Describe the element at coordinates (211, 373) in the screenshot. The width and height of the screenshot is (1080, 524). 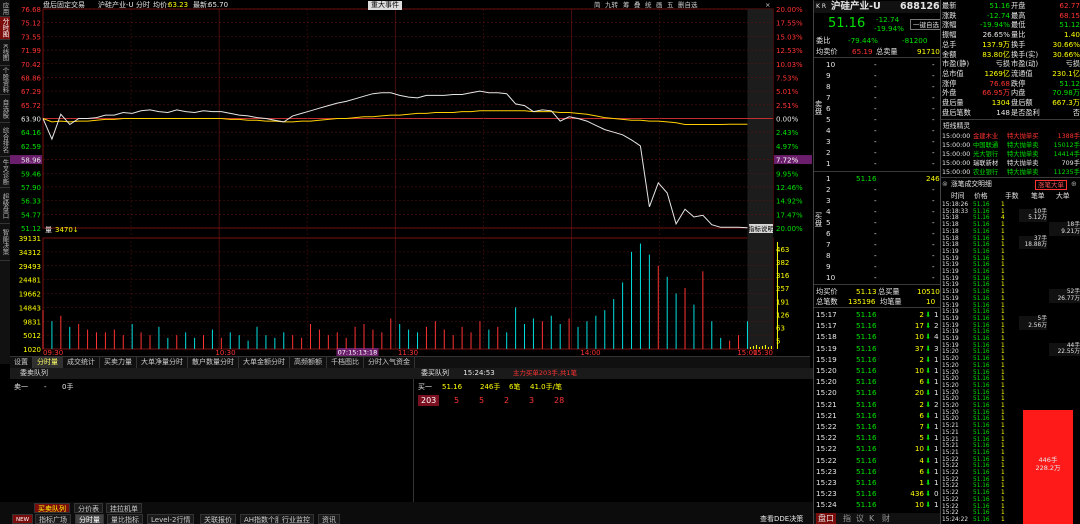
I see `sell-queue-header: 委卖队列` at that location.